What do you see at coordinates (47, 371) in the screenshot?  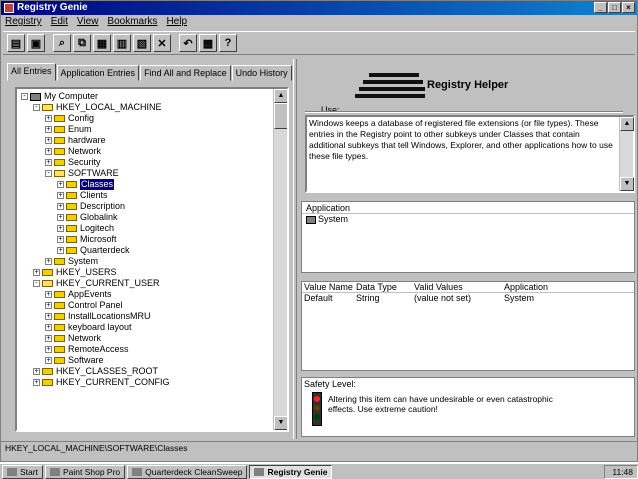 I see `folder-icon` at bounding box center [47, 371].